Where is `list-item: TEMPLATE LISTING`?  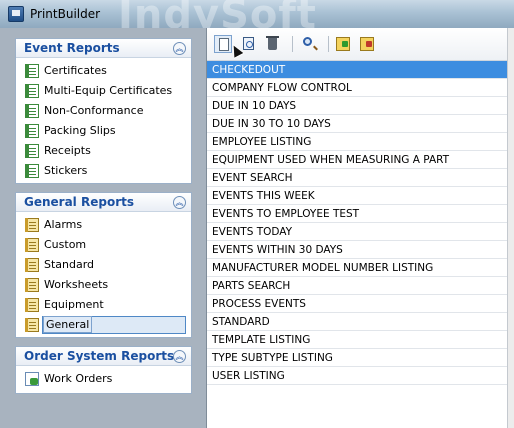 list-item: TEMPLATE LISTING is located at coordinates (360, 340).